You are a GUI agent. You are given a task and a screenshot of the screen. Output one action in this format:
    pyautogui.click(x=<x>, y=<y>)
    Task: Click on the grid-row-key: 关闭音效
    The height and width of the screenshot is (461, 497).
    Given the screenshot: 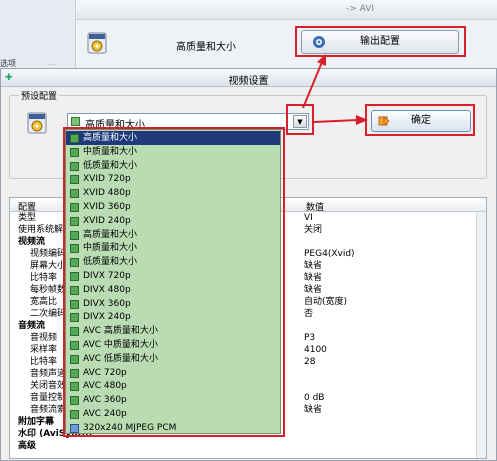 What is the action you would take?
    pyautogui.click(x=48, y=386)
    